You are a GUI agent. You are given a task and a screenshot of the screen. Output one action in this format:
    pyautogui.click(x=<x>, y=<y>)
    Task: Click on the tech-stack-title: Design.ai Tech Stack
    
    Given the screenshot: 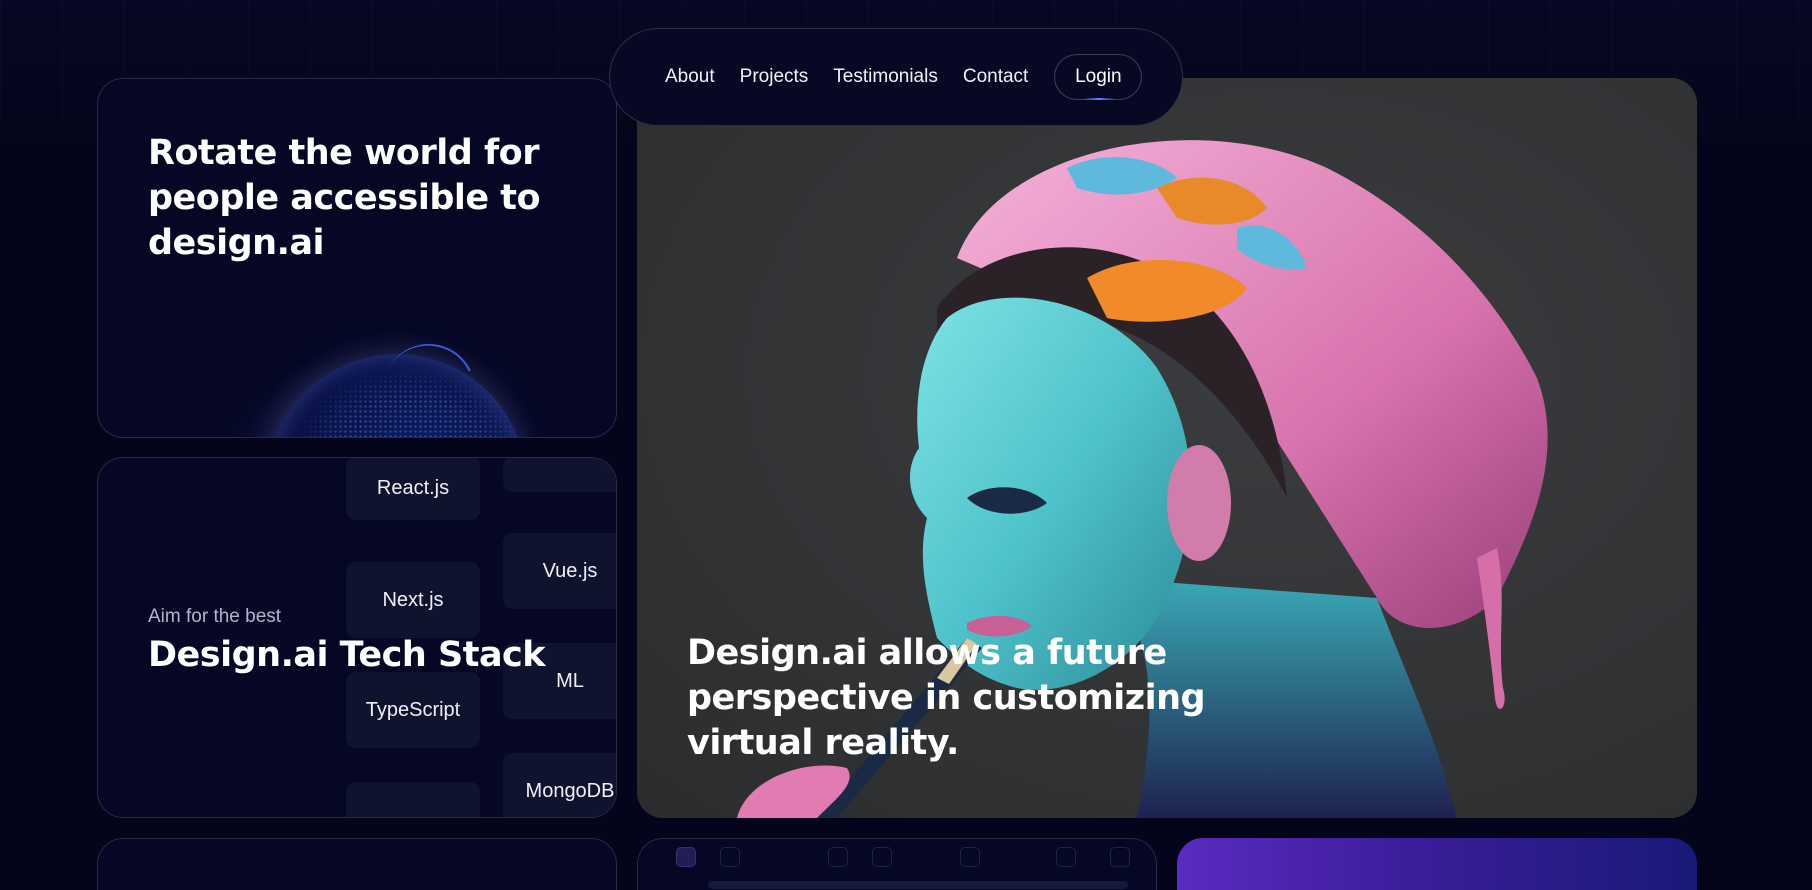 What is the action you would take?
    pyautogui.click(x=347, y=655)
    